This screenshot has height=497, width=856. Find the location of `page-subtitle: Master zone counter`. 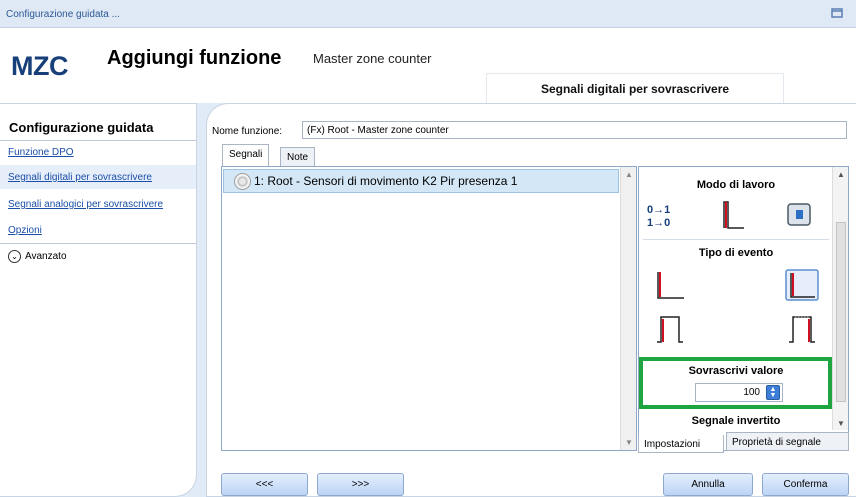

page-subtitle: Master zone counter is located at coordinates (372, 58).